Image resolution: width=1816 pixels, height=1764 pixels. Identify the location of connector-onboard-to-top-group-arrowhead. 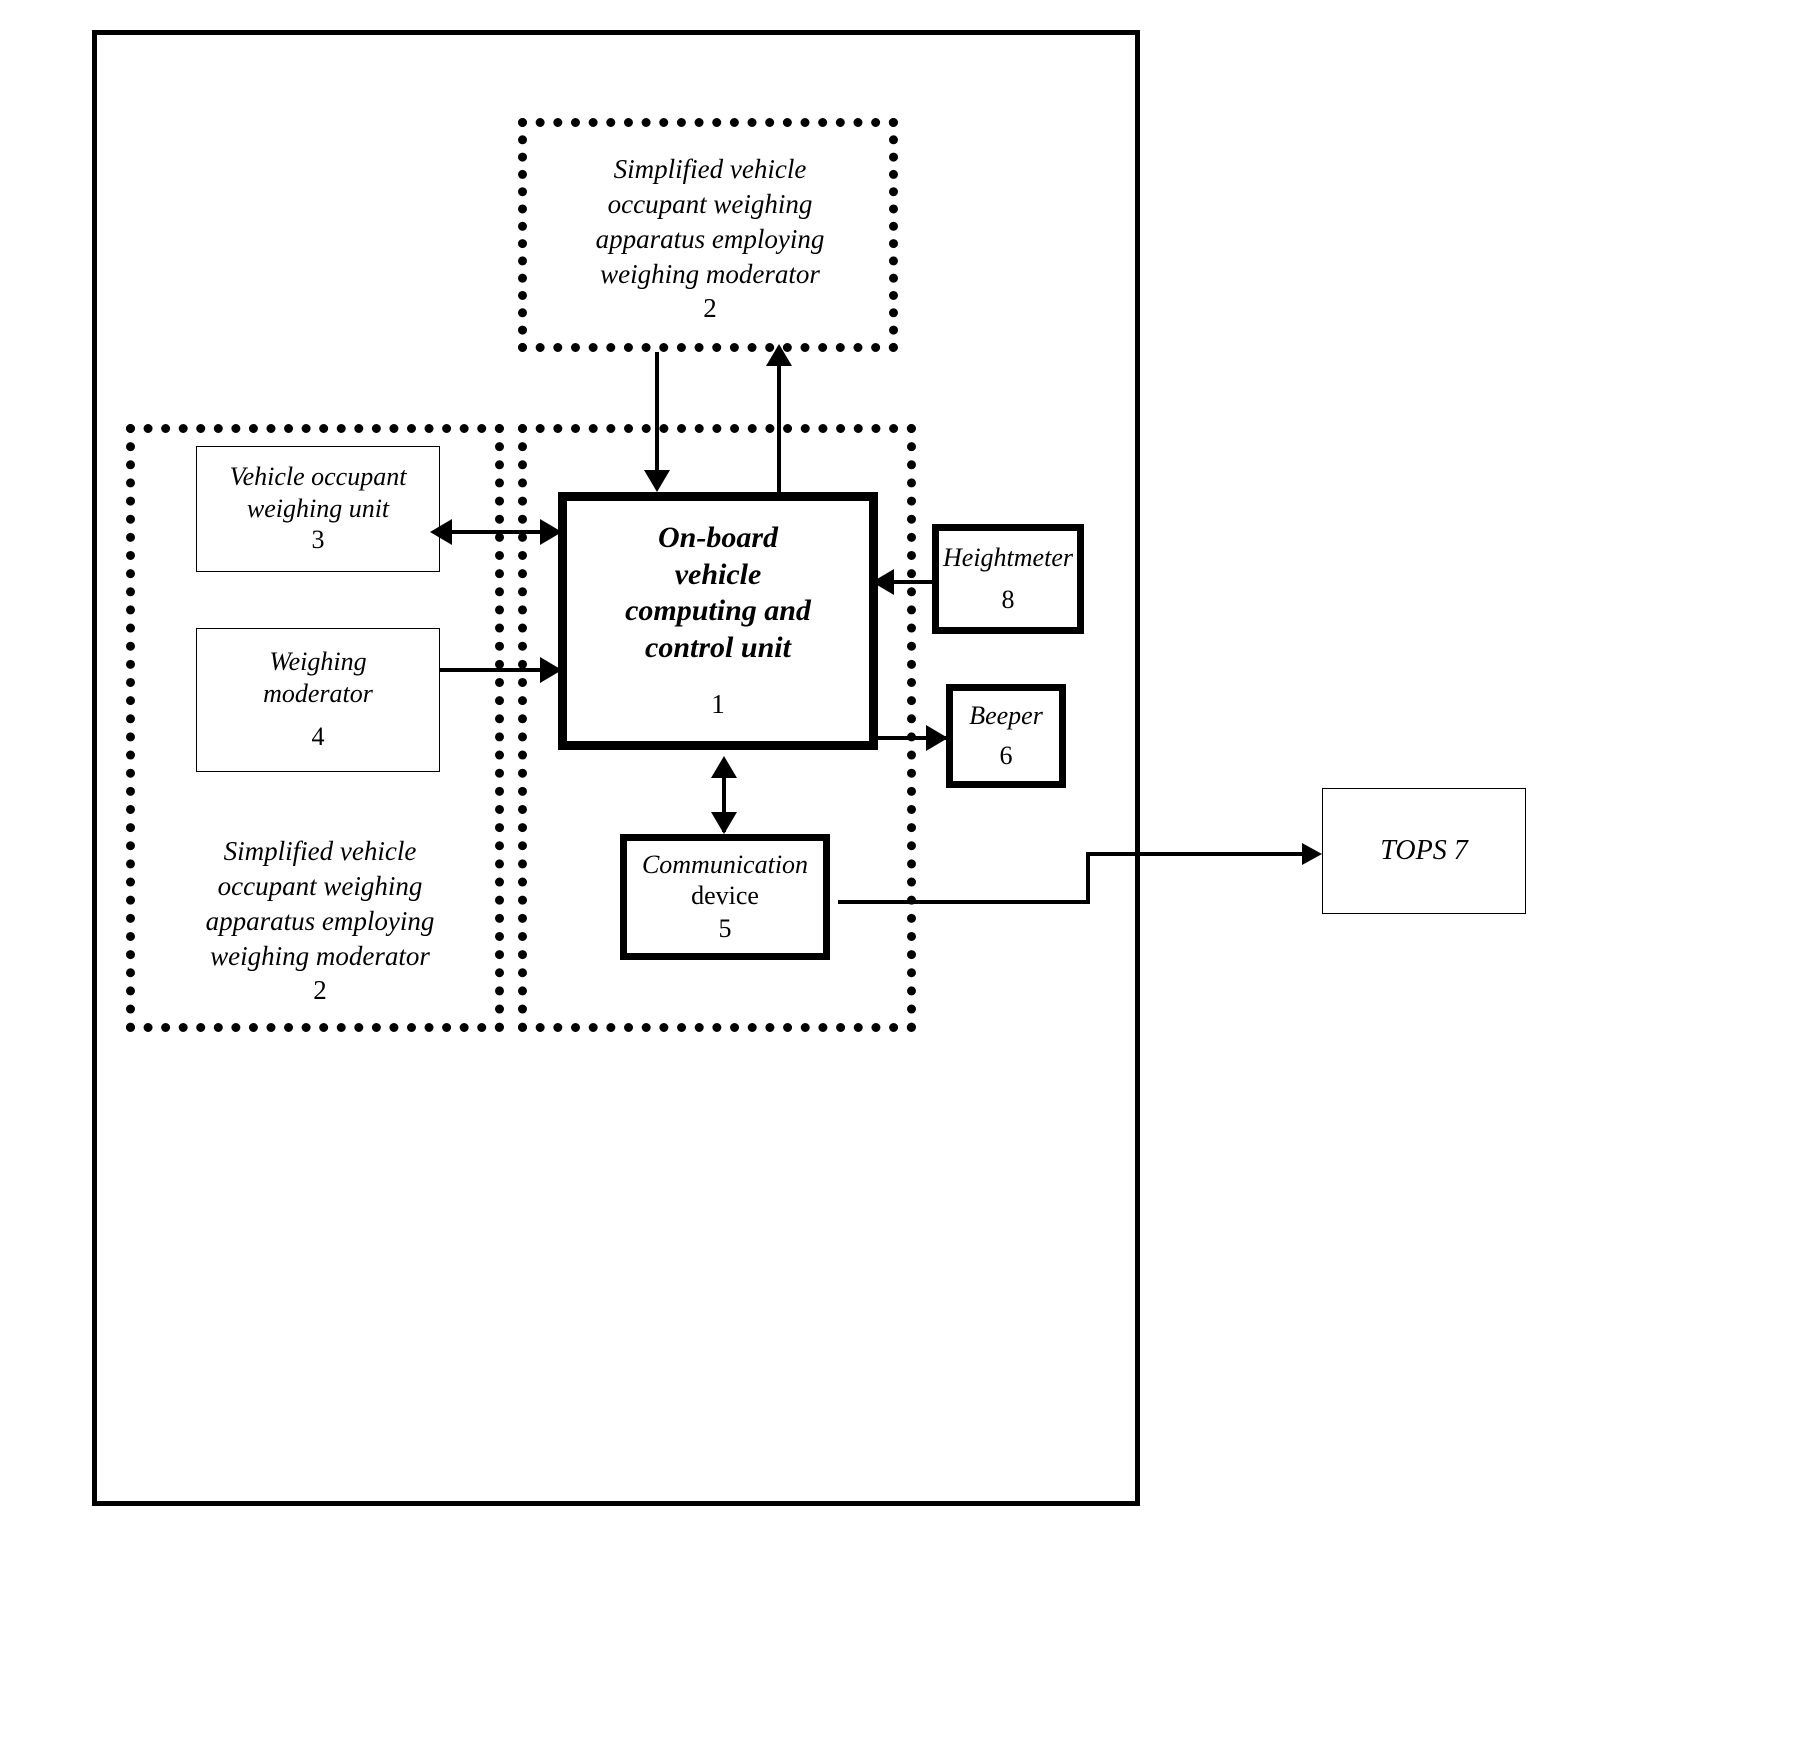
(779, 355).